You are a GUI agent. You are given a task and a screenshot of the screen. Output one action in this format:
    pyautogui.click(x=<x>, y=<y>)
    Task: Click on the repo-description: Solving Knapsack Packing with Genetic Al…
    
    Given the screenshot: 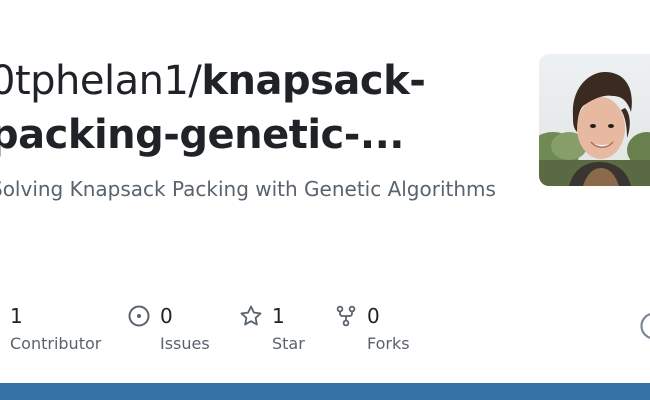 What is the action you would take?
    pyautogui.click(x=248, y=189)
    